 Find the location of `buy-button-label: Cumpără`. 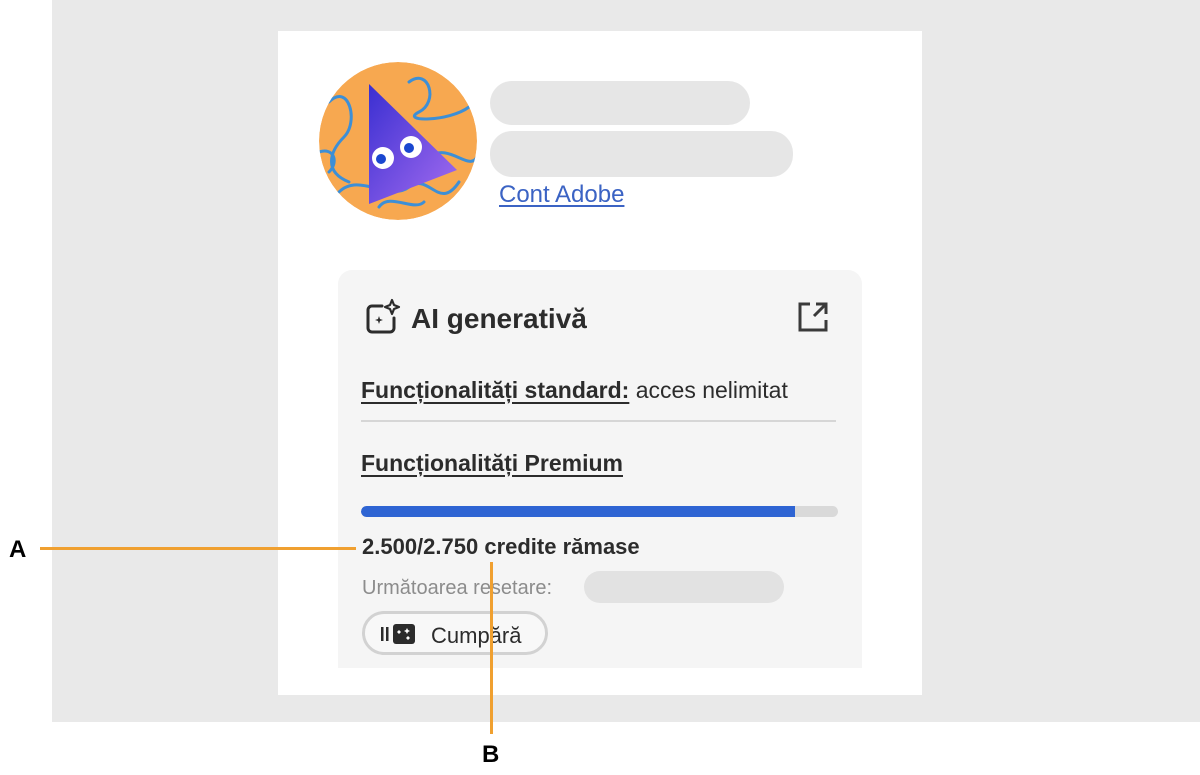

buy-button-label: Cumpără is located at coordinates (476, 635).